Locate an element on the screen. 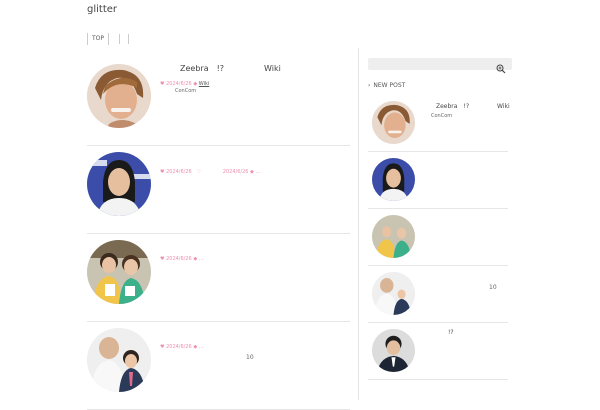  post-date: 2024/6/26 ♡ 2024/6/26 is located at coordinates (207, 172).